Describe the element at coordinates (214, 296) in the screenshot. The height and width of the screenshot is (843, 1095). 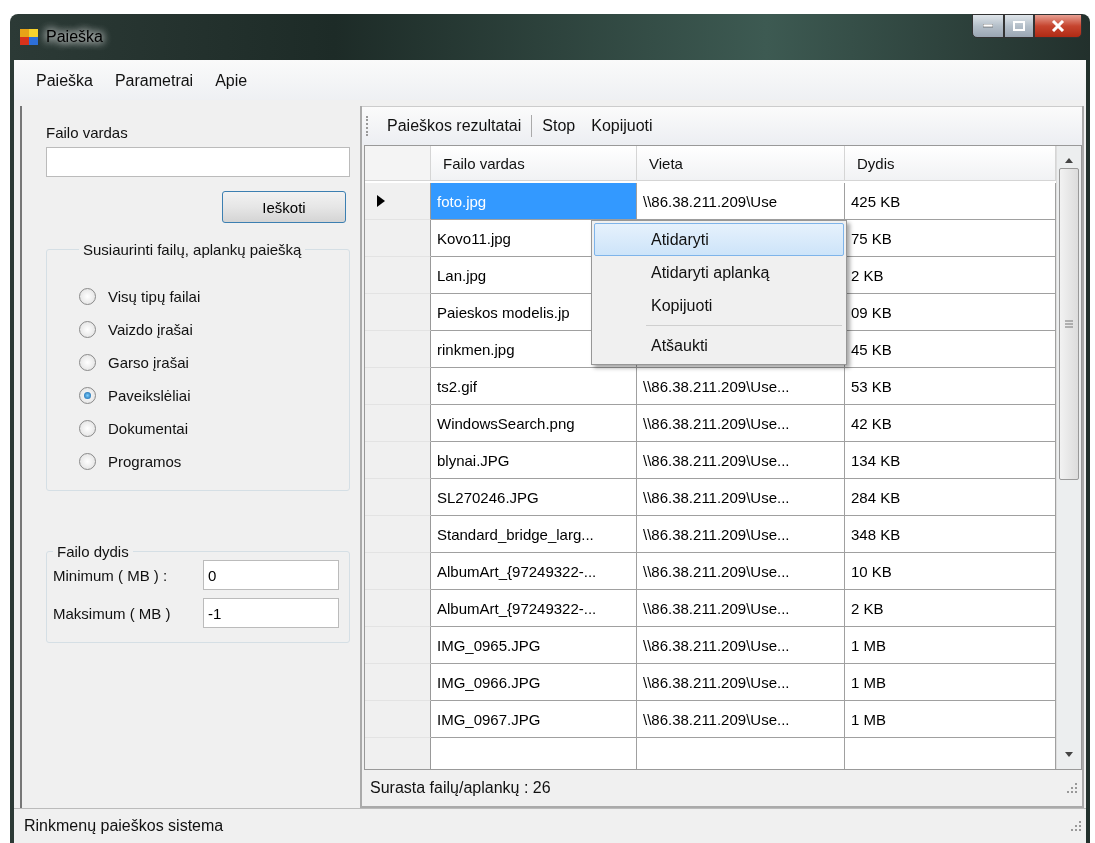
I see `radio-option: Visų tipų failai` at that location.